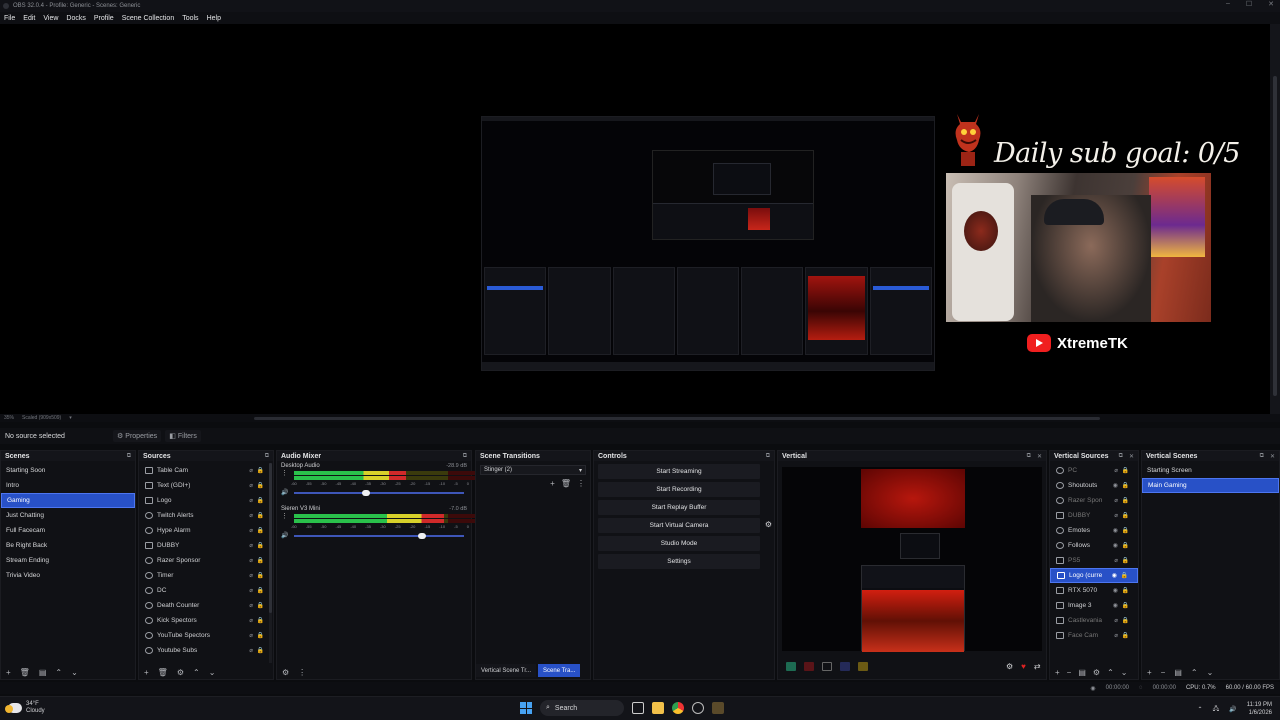 Image resolution: width=1280 pixels, height=720 pixels. Describe the element at coordinates (698, 708) in the screenshot. I see `obs-taskbar-icon` at that location.